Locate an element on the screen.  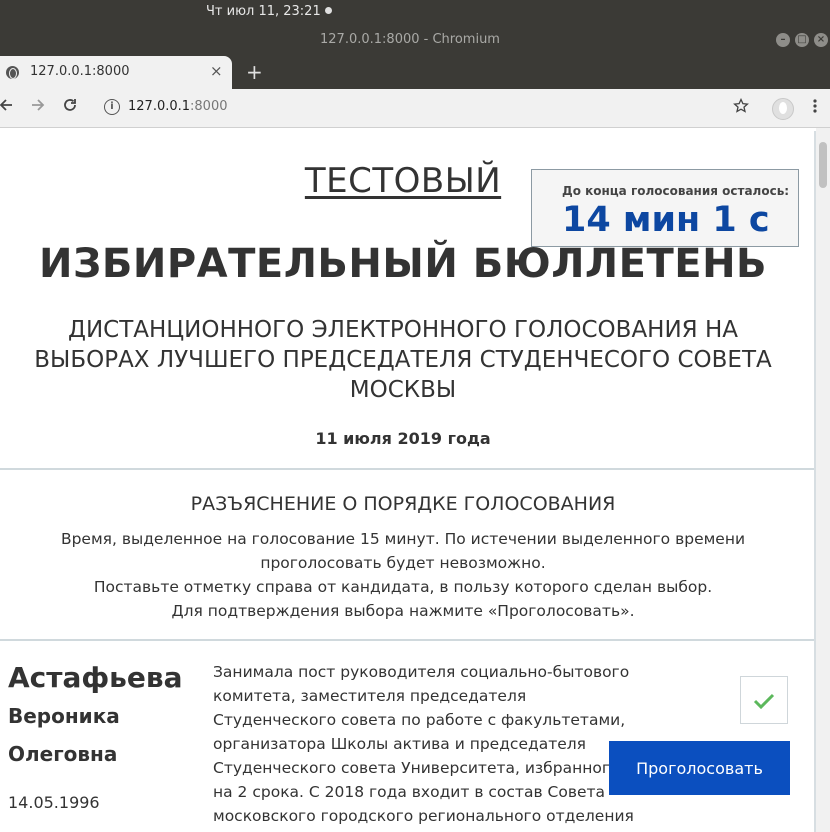
tab-strip: 127.0.0.1:8000 × + is located at coordinates (415, 72).